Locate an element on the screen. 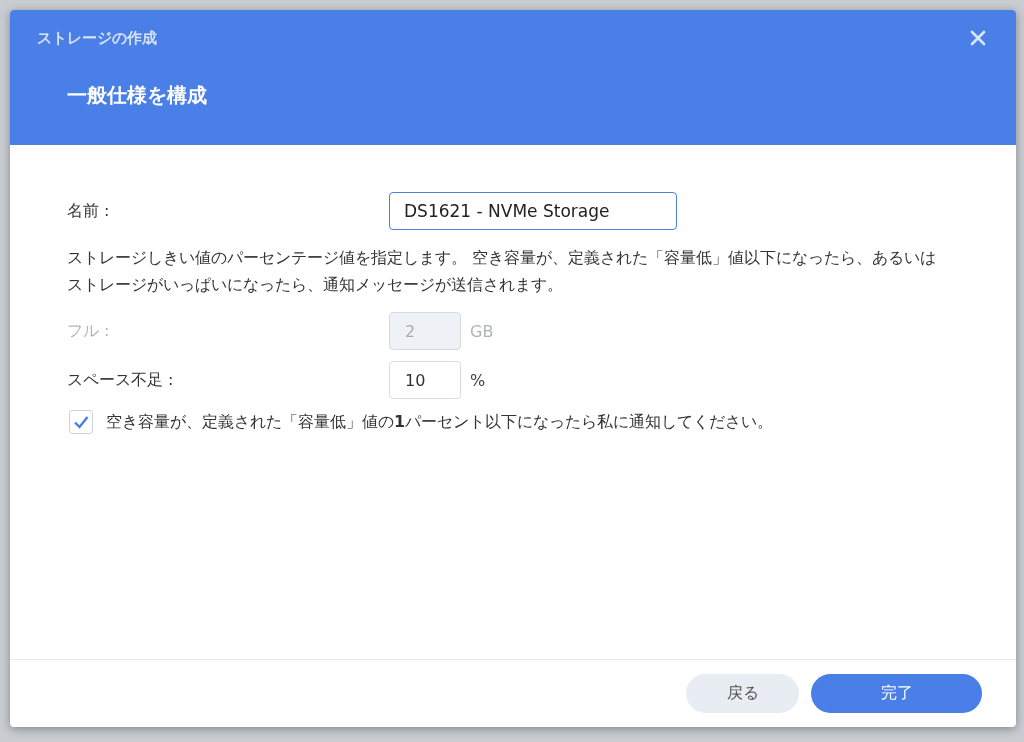 The width and height of the screenshot is (1024, 742). window-title: ストレージの作成 is located at coordinates (97, 38).